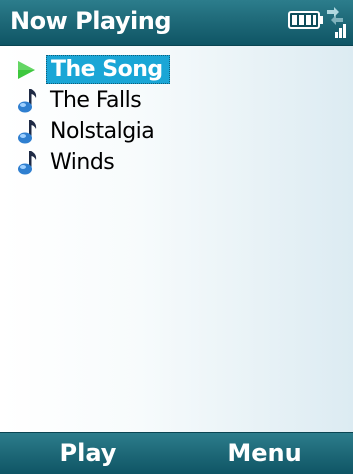 The height and width of the screenshot is (474, 353). Describe the element at coordinates (176, 69) in the screenshot. I see `list-item: The Song` at that location.